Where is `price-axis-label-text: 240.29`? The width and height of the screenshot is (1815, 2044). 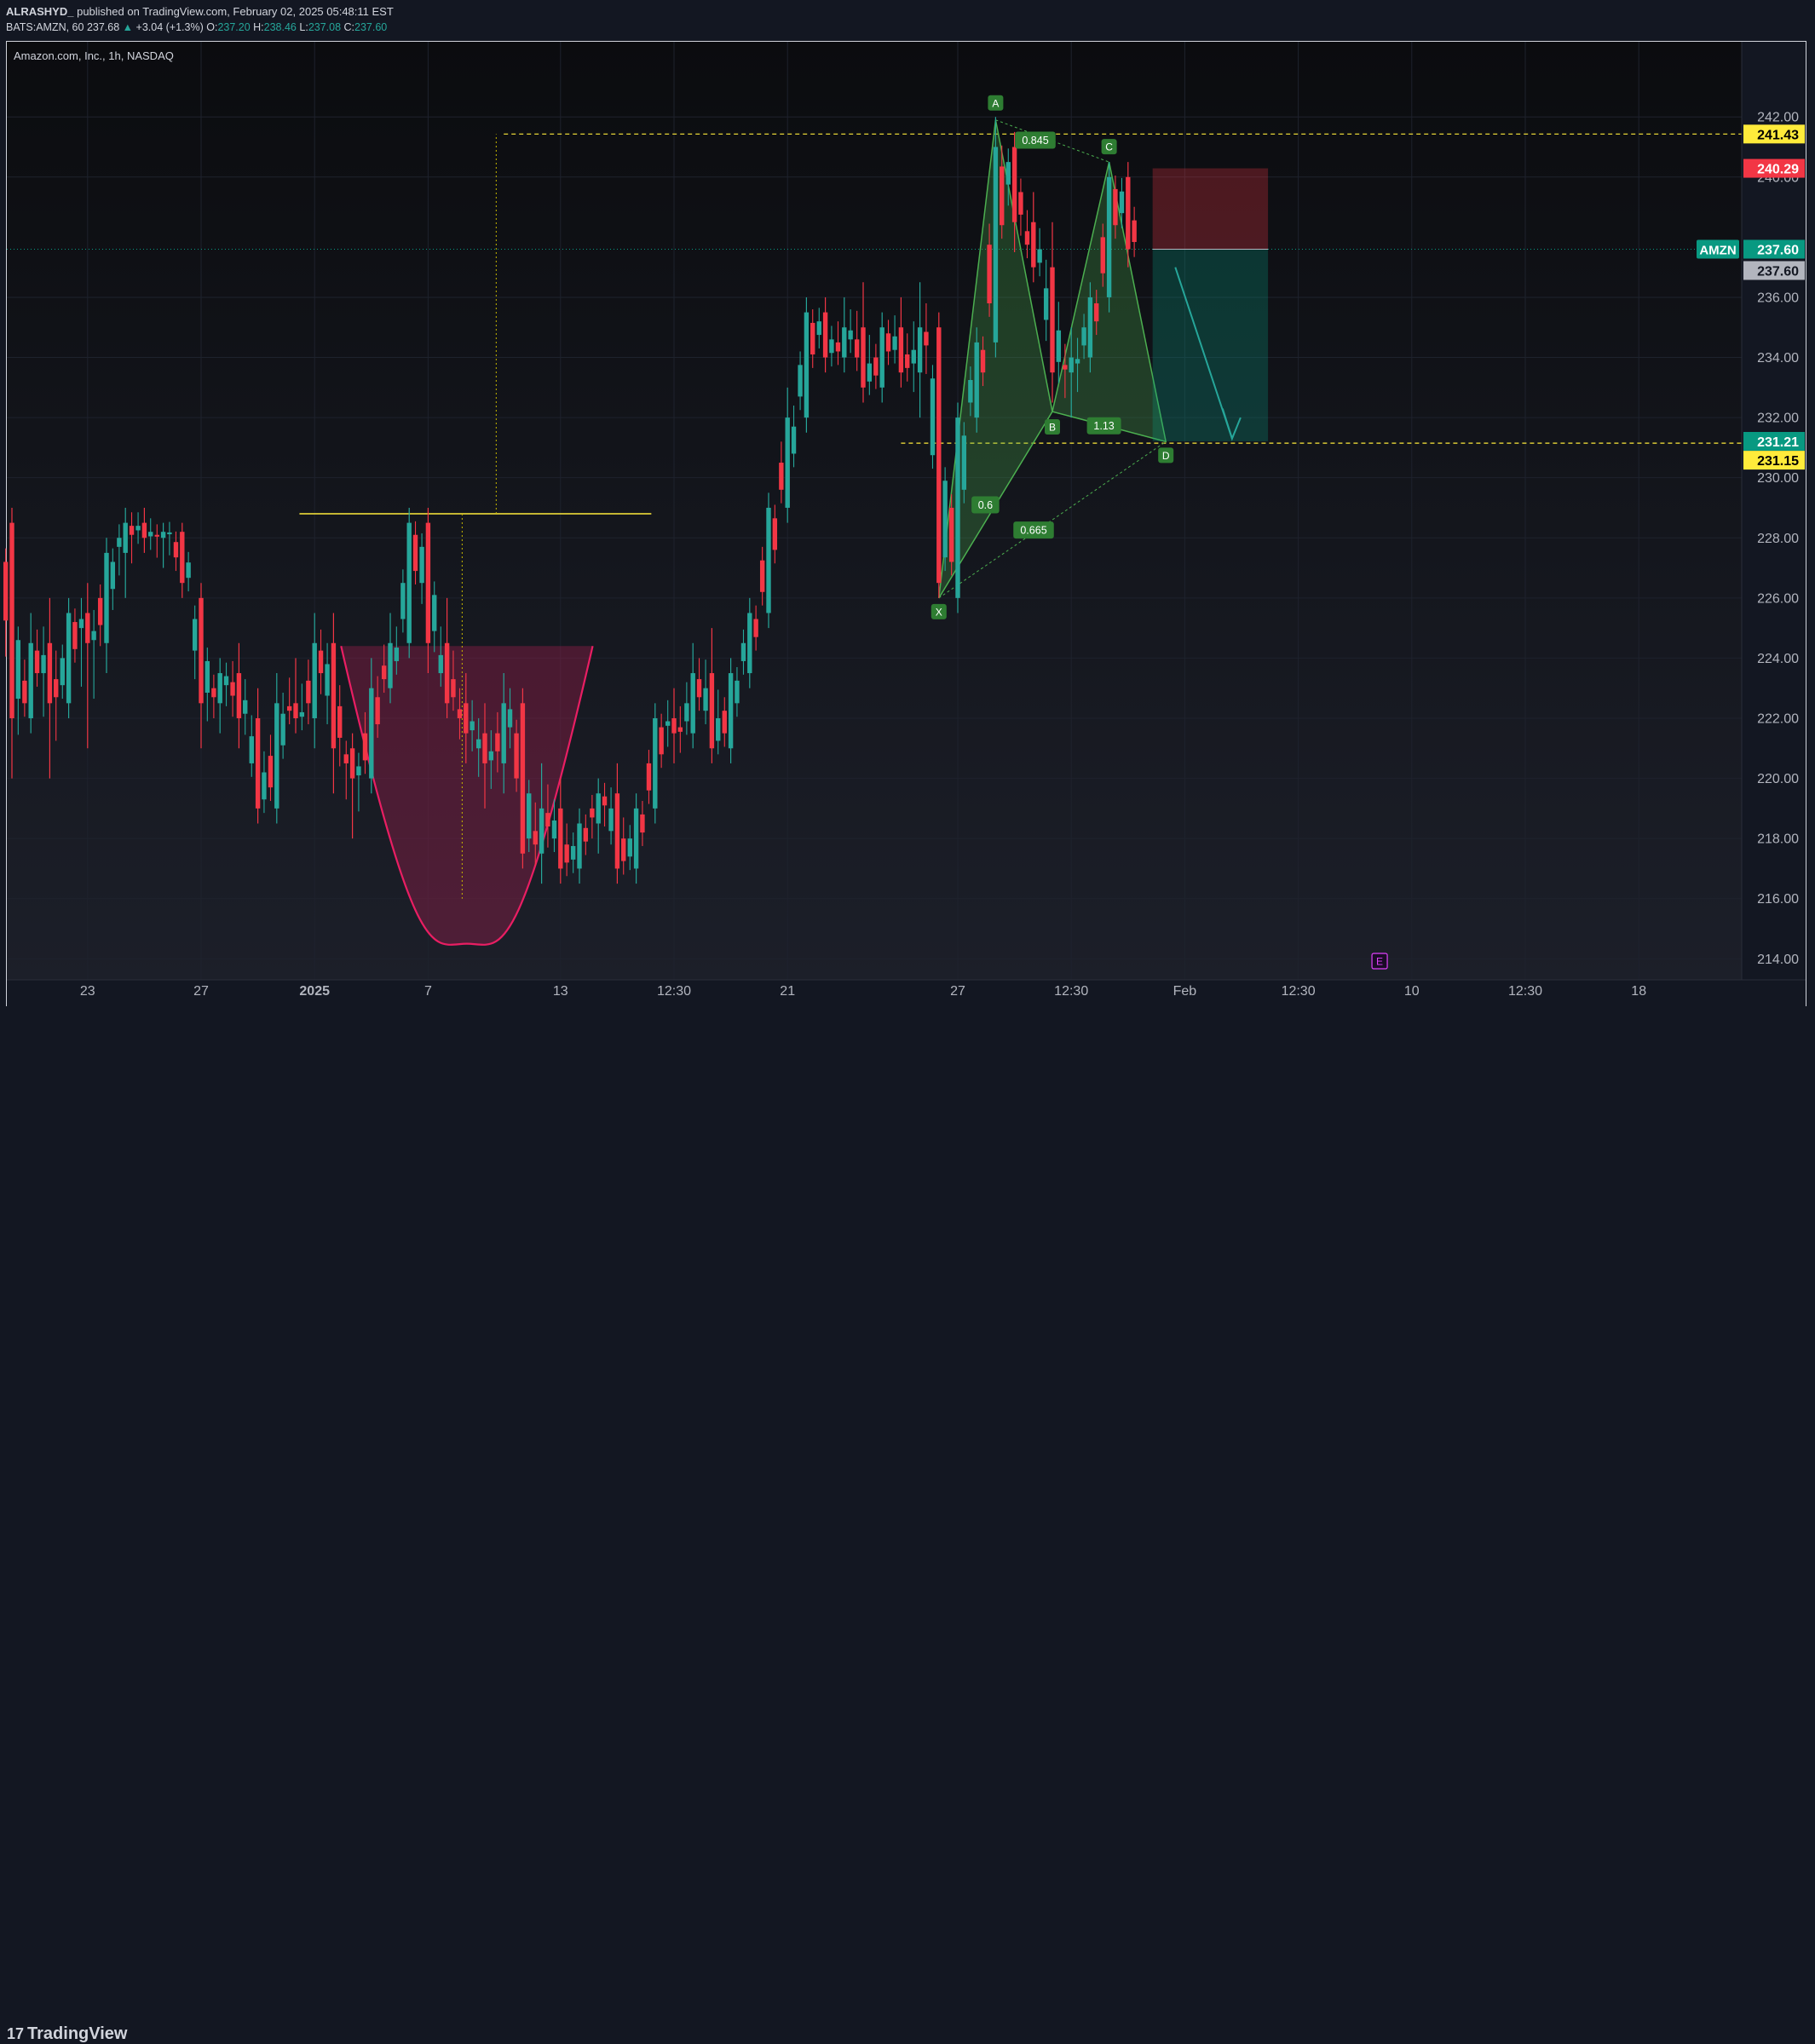 price-axis-label-text: 240.29 is located at coordinates (1778, 170).